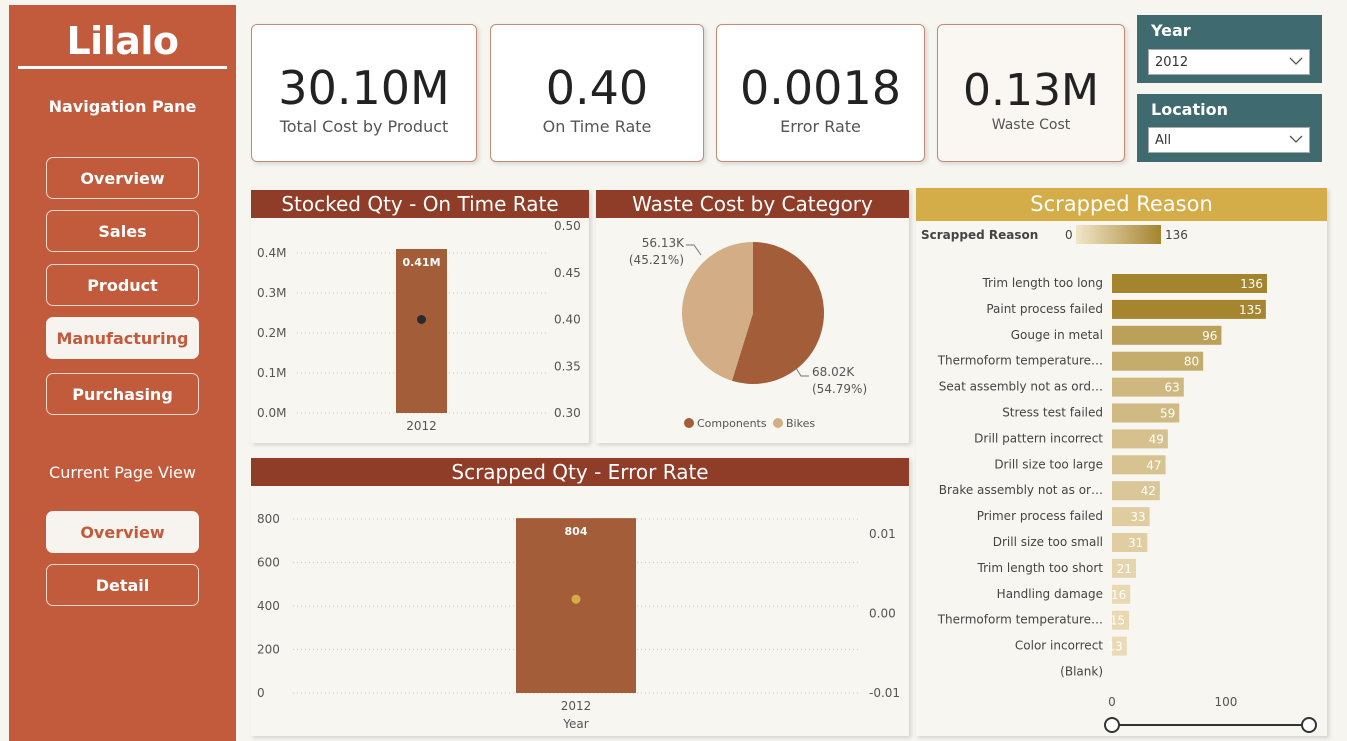 This screenshot has width=1347, height=741. I want to click on kpi-label: On Time Rate, so click(597, 126).